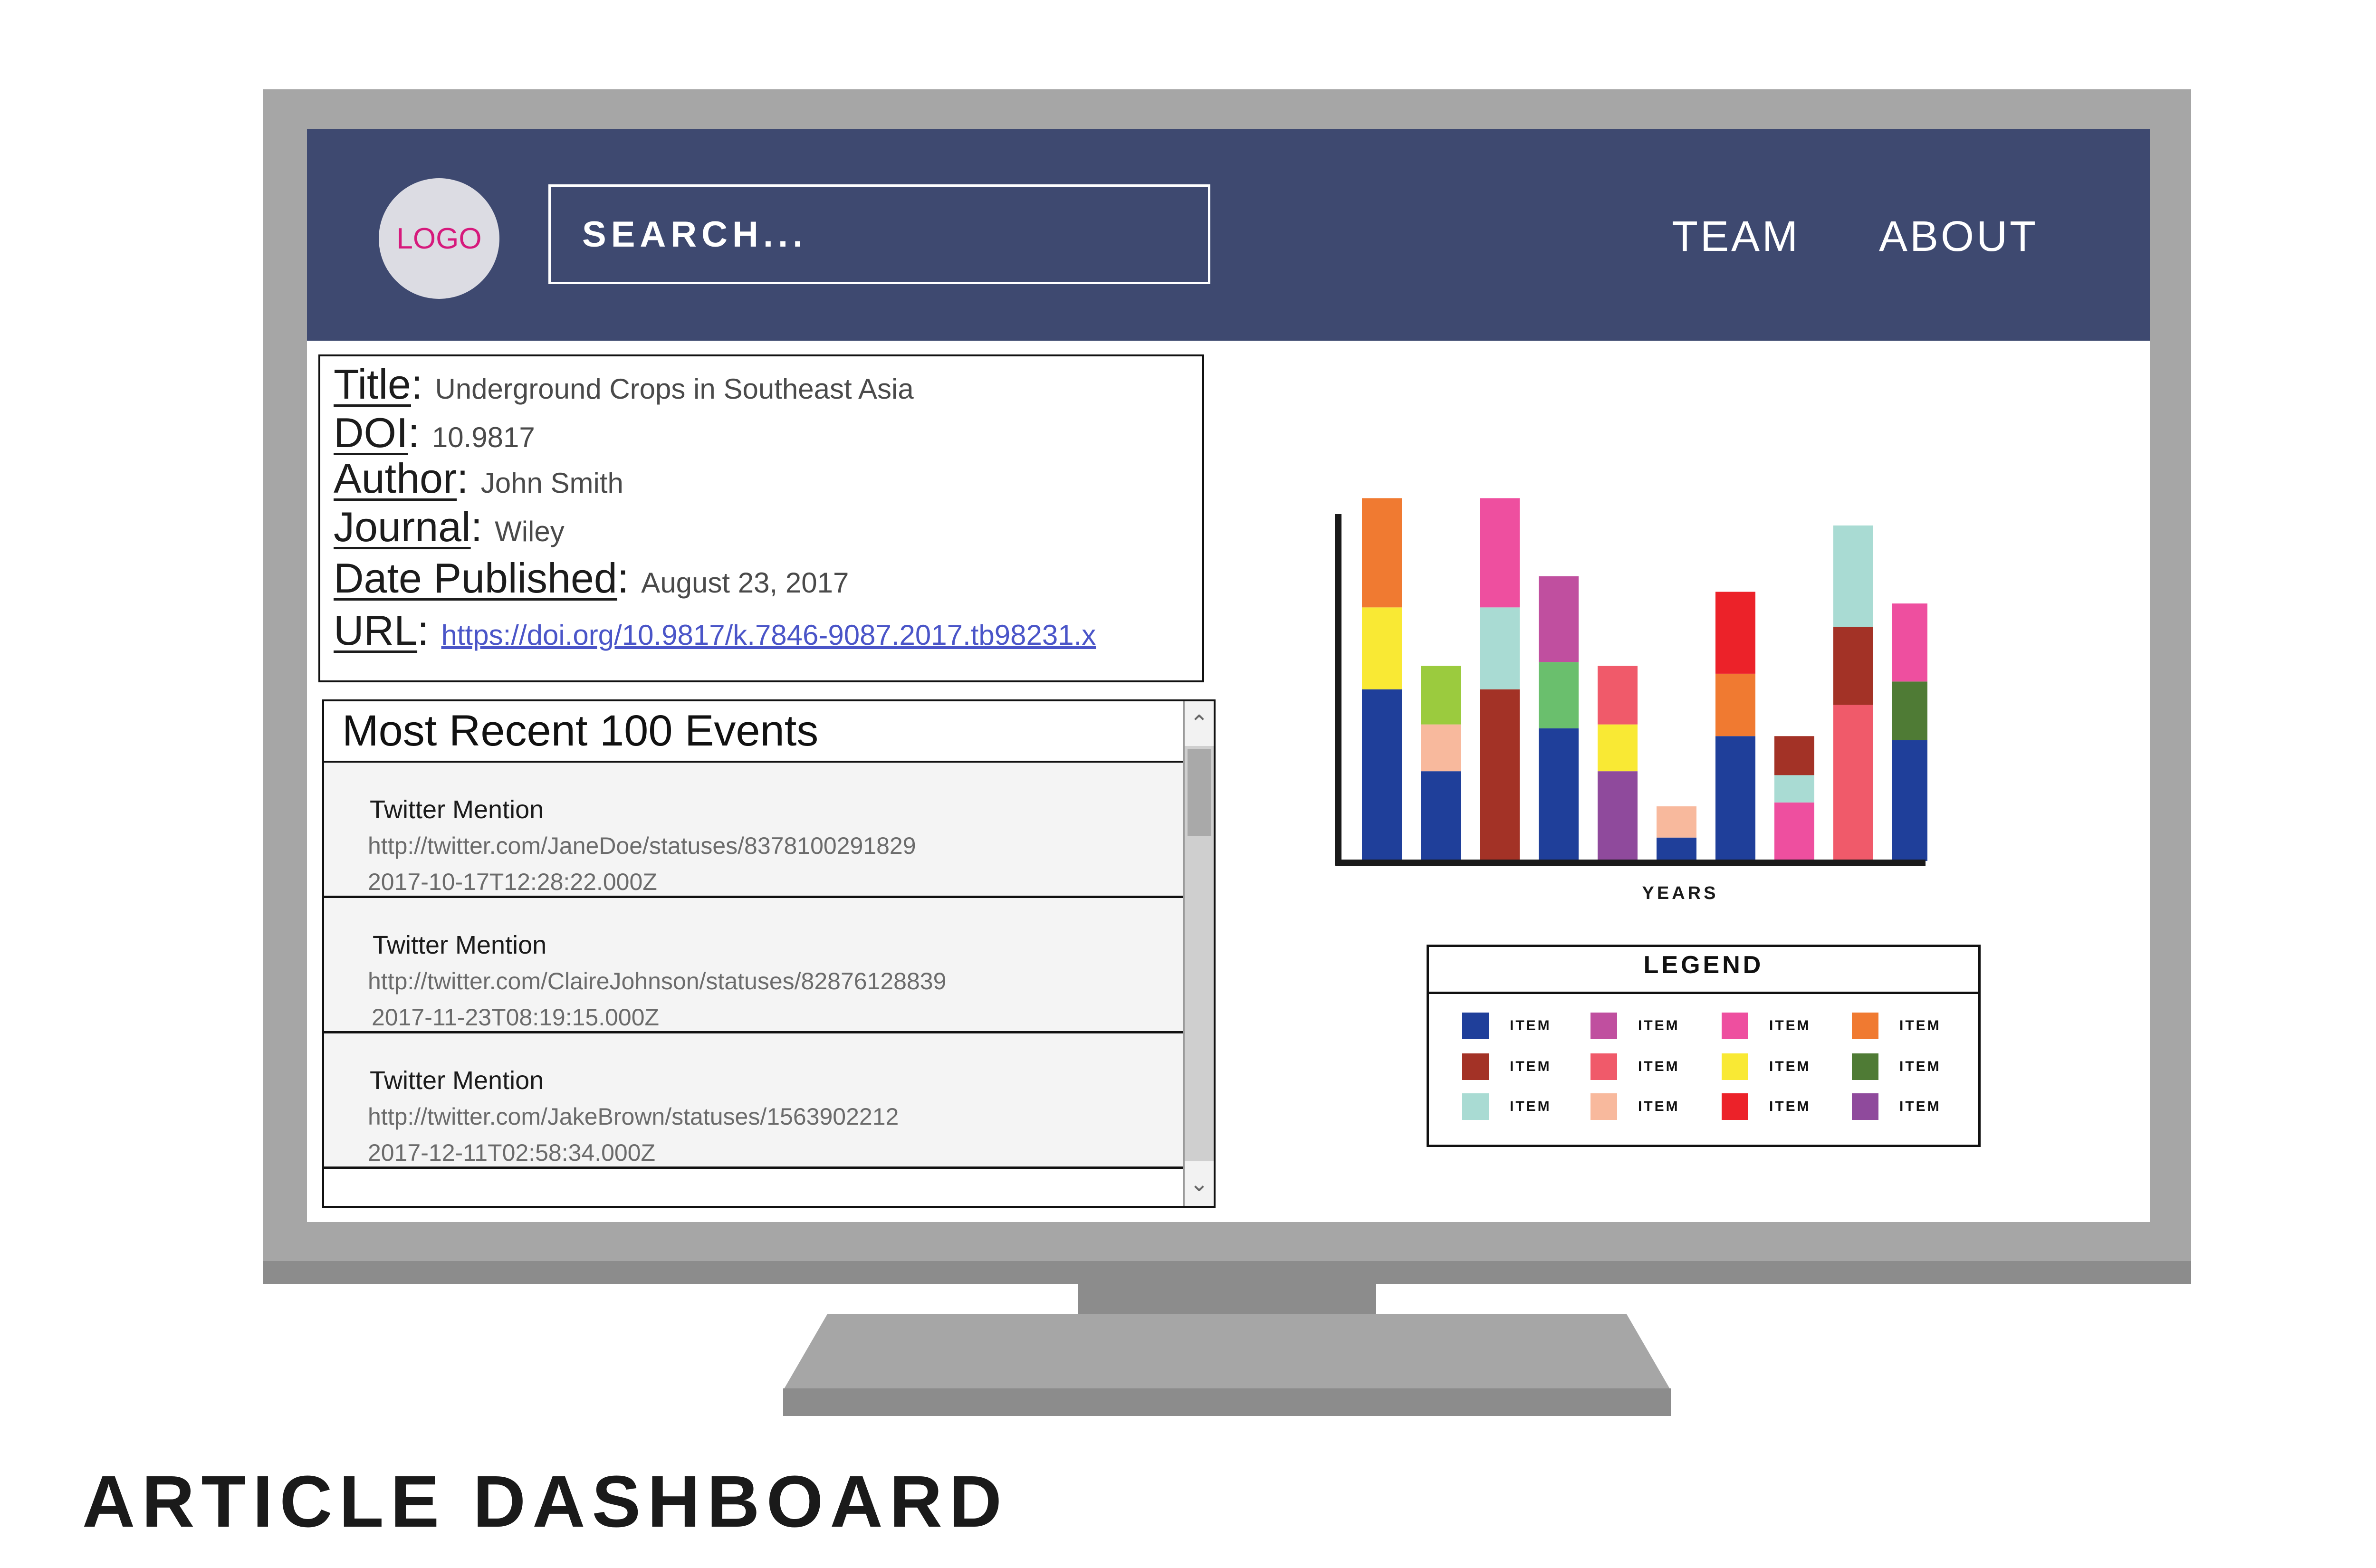 Image resolution: width=2376 pixels, height=1568 pixels. Describe the element at coordinates (463, 479) in the screenshot. I see `author-colon: :` at that location.